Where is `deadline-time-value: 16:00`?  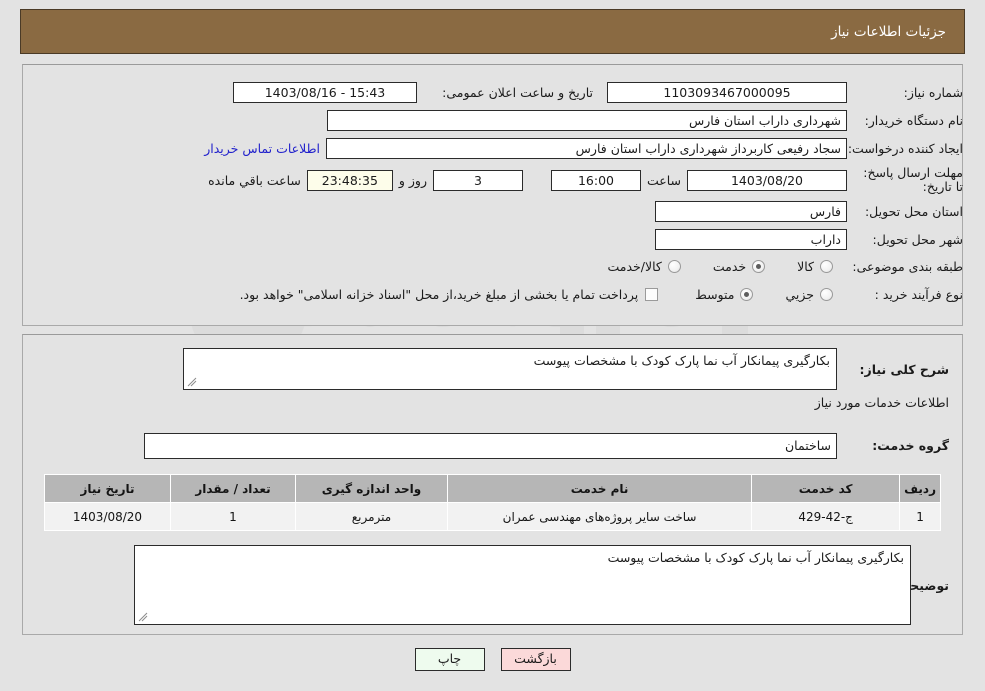 deadline-time-value: 16:00 is located at coordinates (595, 180).